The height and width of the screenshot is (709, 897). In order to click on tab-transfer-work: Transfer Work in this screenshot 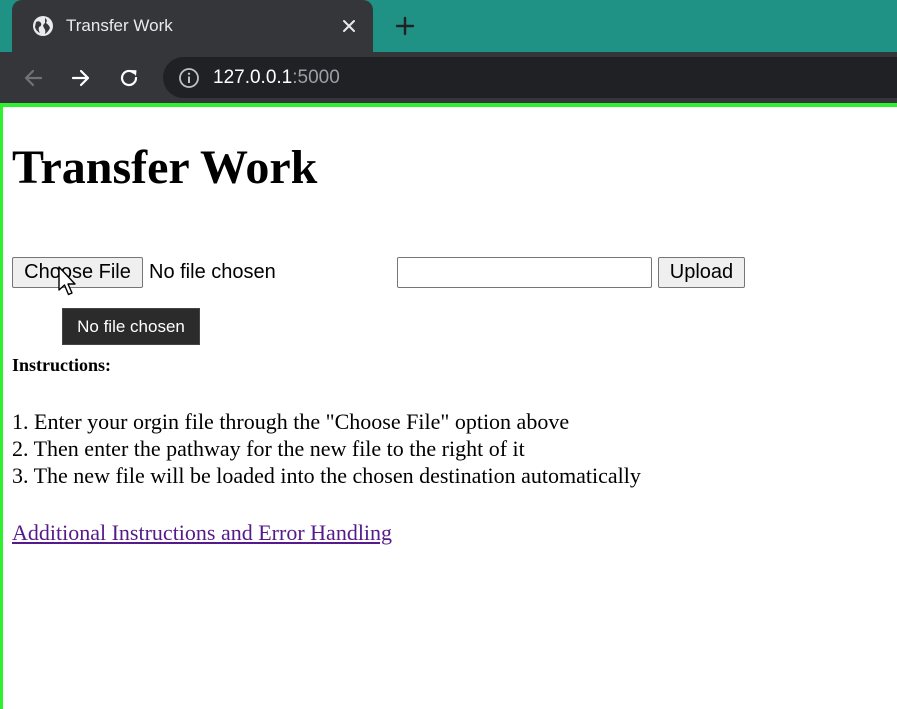, I will do `click(192, 26)`.